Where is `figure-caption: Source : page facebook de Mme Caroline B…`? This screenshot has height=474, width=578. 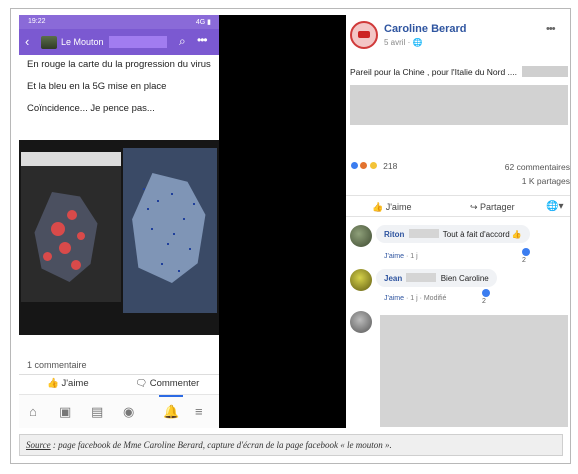
figure-caption: Source : page facebook de Mme Caroline B… is located at coordinates (291, 445).